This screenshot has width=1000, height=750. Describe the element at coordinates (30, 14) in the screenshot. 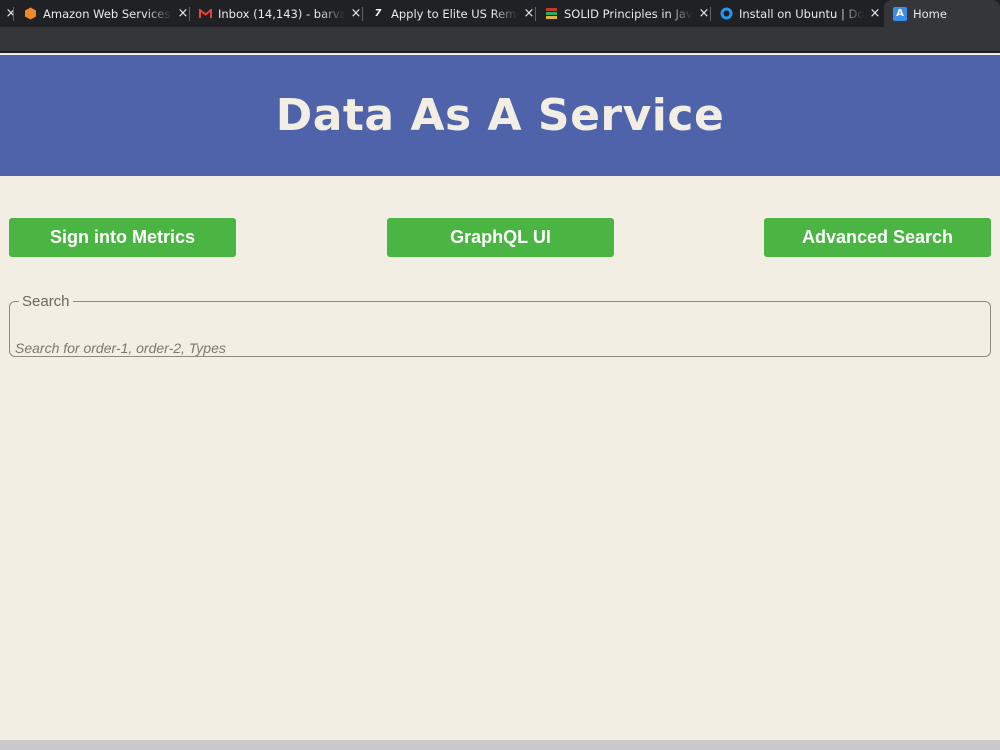

I see `aws-icon` at that location.